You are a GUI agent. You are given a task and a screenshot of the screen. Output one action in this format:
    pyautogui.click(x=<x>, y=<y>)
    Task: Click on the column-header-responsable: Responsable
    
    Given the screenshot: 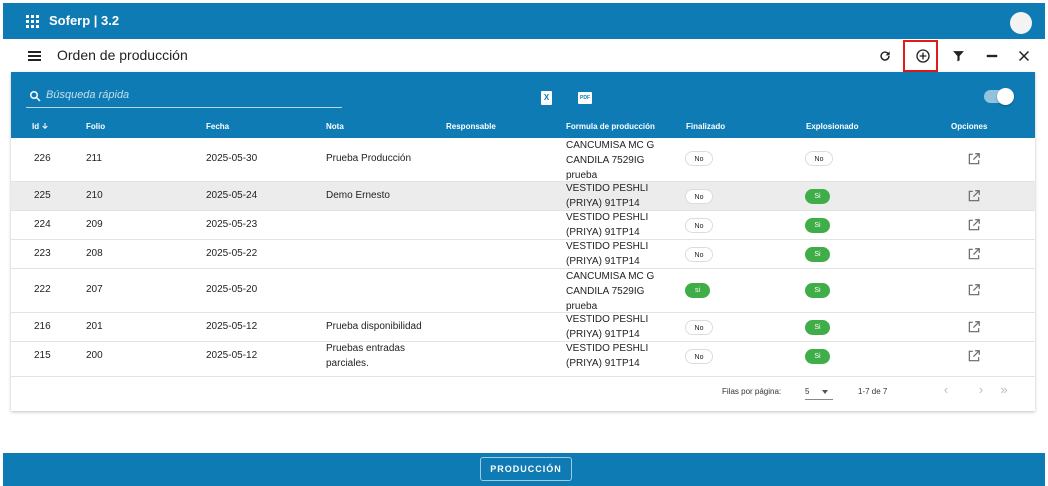 What is the action you would take?
    pyautogui.click(x=471, y=126)
    